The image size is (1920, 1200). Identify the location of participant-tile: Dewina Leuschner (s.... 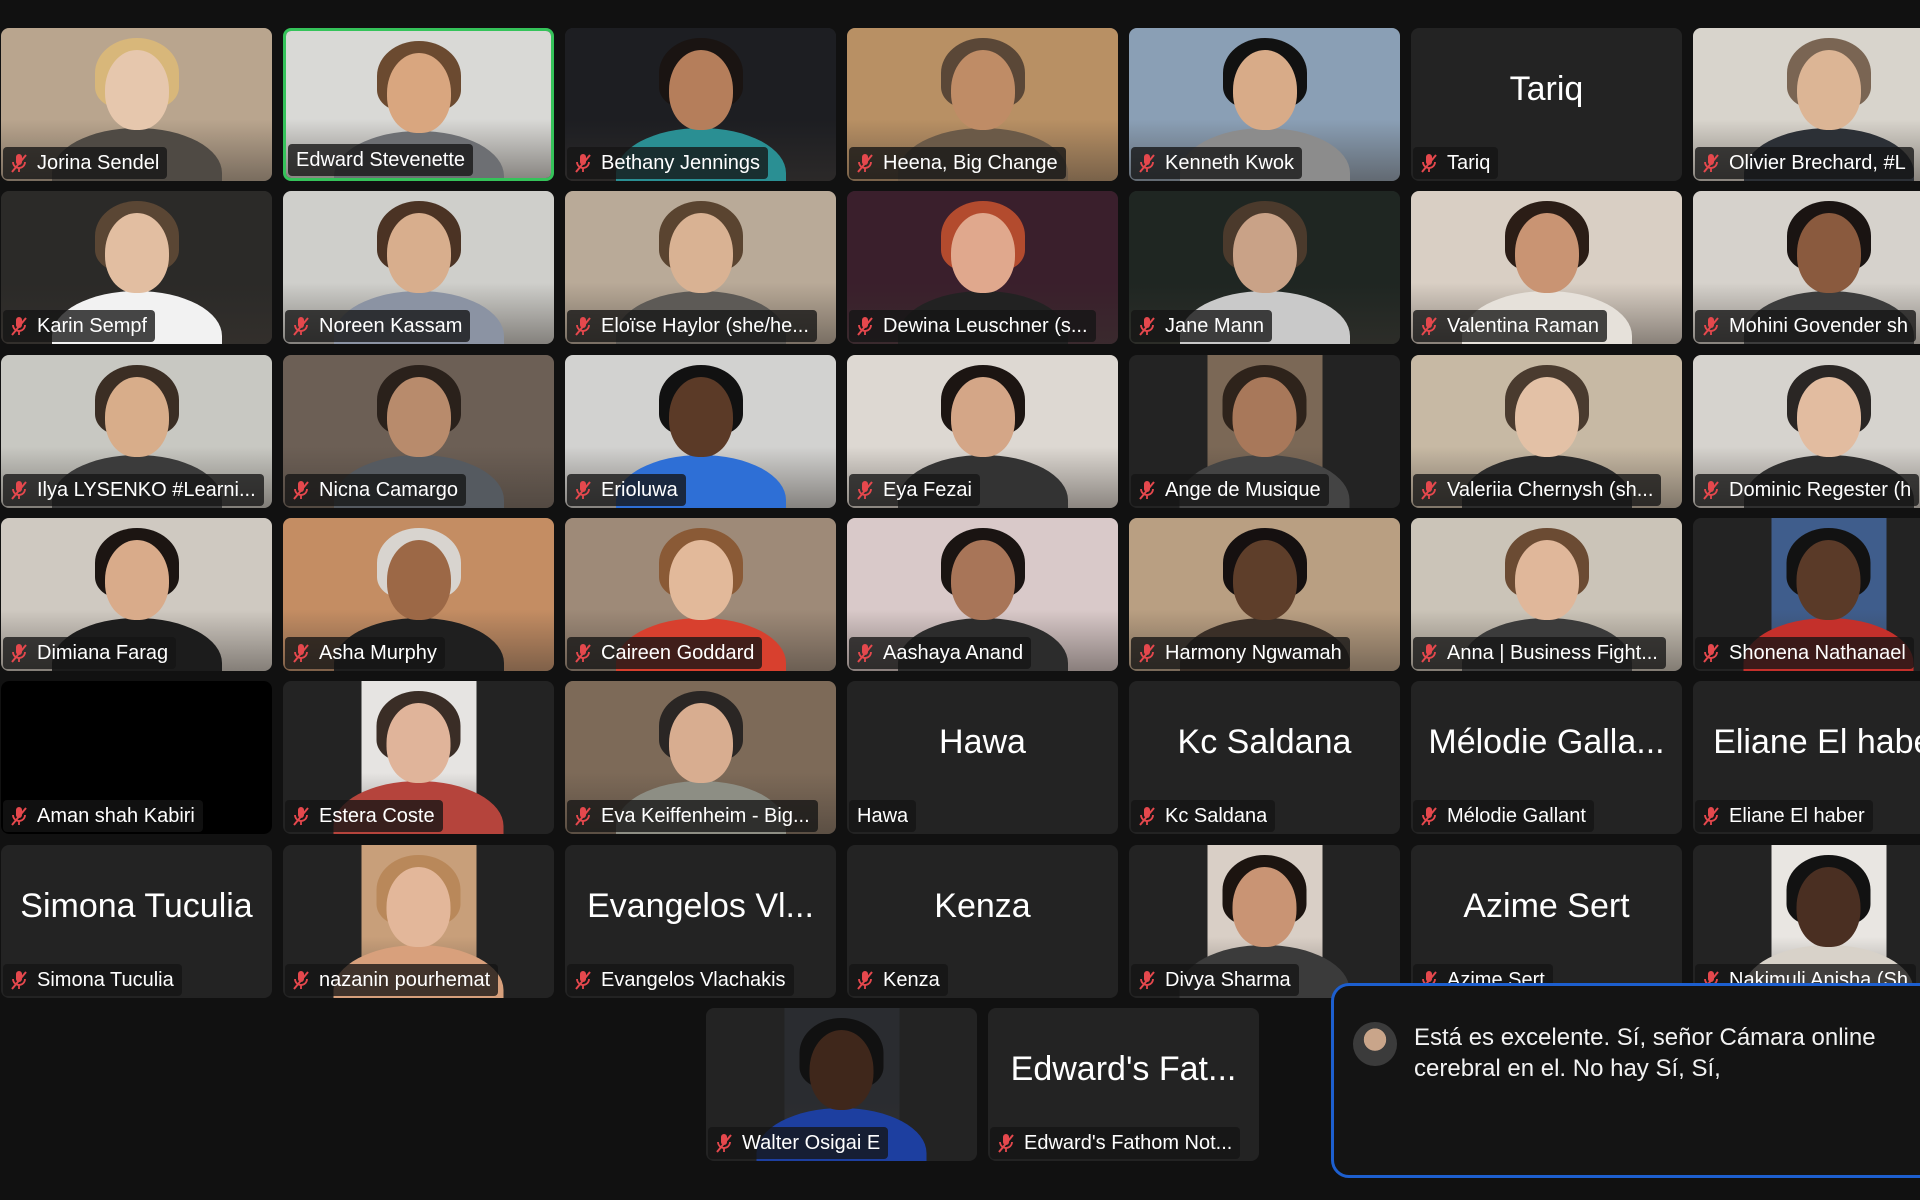
(982, 267).